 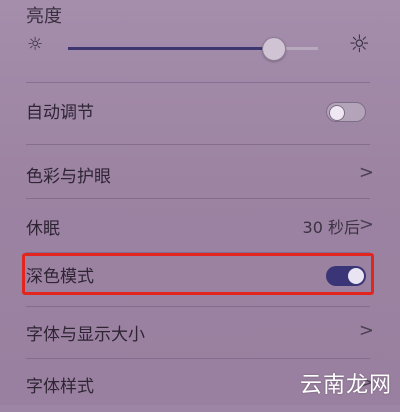 I want to click on setting-auto-adjust: 自动调节, so click(x=200, y=110).